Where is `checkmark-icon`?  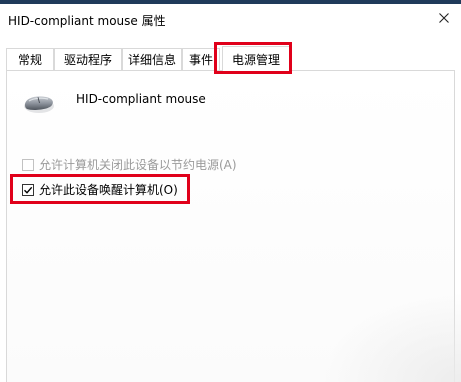 checkmark-icon is located at coordinates (28, 190).